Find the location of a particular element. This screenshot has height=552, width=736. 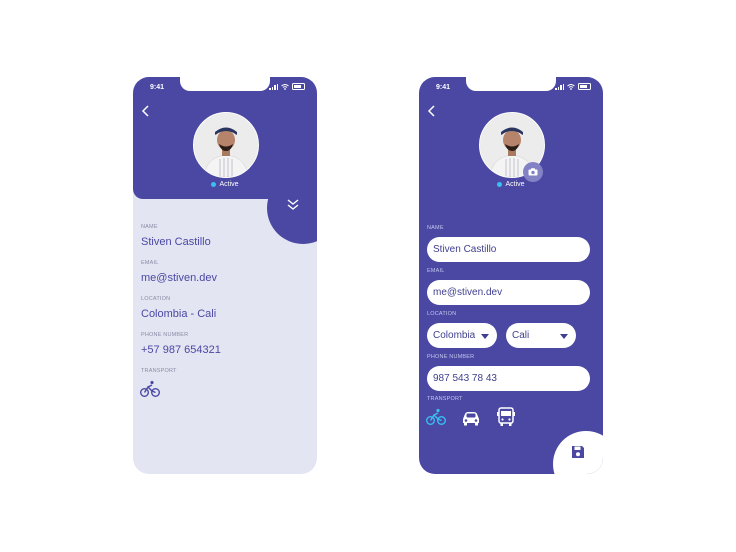

country-select: Colombia is located at coordinates (462, 335).